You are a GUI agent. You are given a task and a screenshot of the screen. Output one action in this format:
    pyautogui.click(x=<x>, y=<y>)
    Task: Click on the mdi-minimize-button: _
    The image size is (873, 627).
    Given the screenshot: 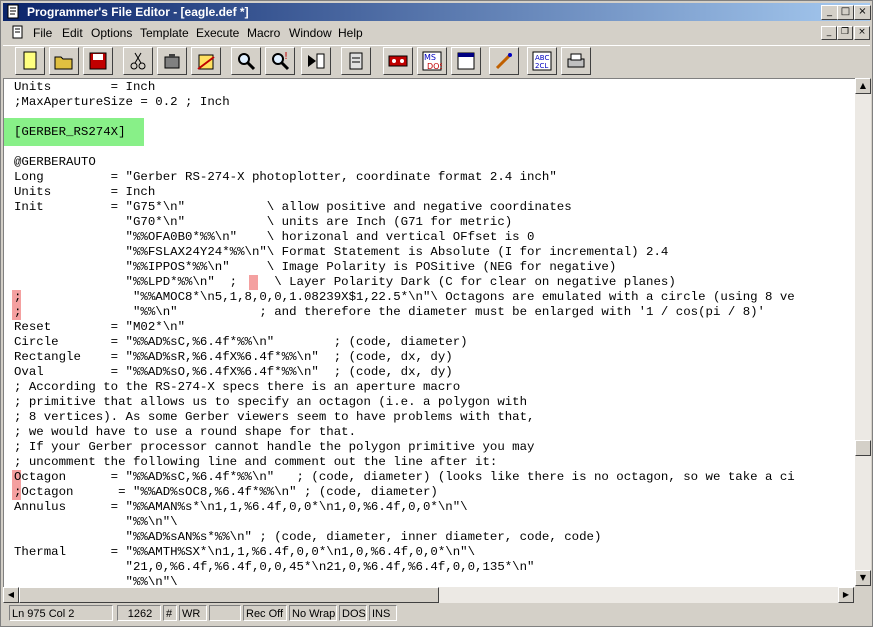 What is the action you would take?
    pyautogui.click(x=829, y=33)
    